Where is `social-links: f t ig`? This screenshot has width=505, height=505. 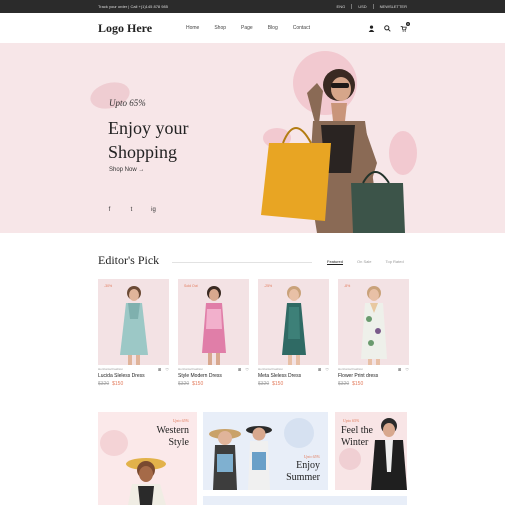 social-links: f t ig is located at coordinates (131, 210).